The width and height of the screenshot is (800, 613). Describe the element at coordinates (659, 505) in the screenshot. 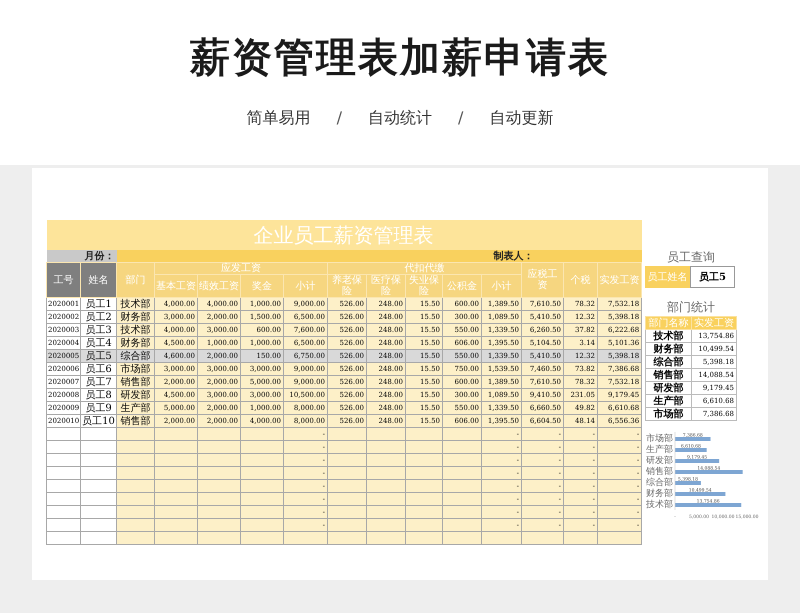

I see `category-label: 技术部` at that location.